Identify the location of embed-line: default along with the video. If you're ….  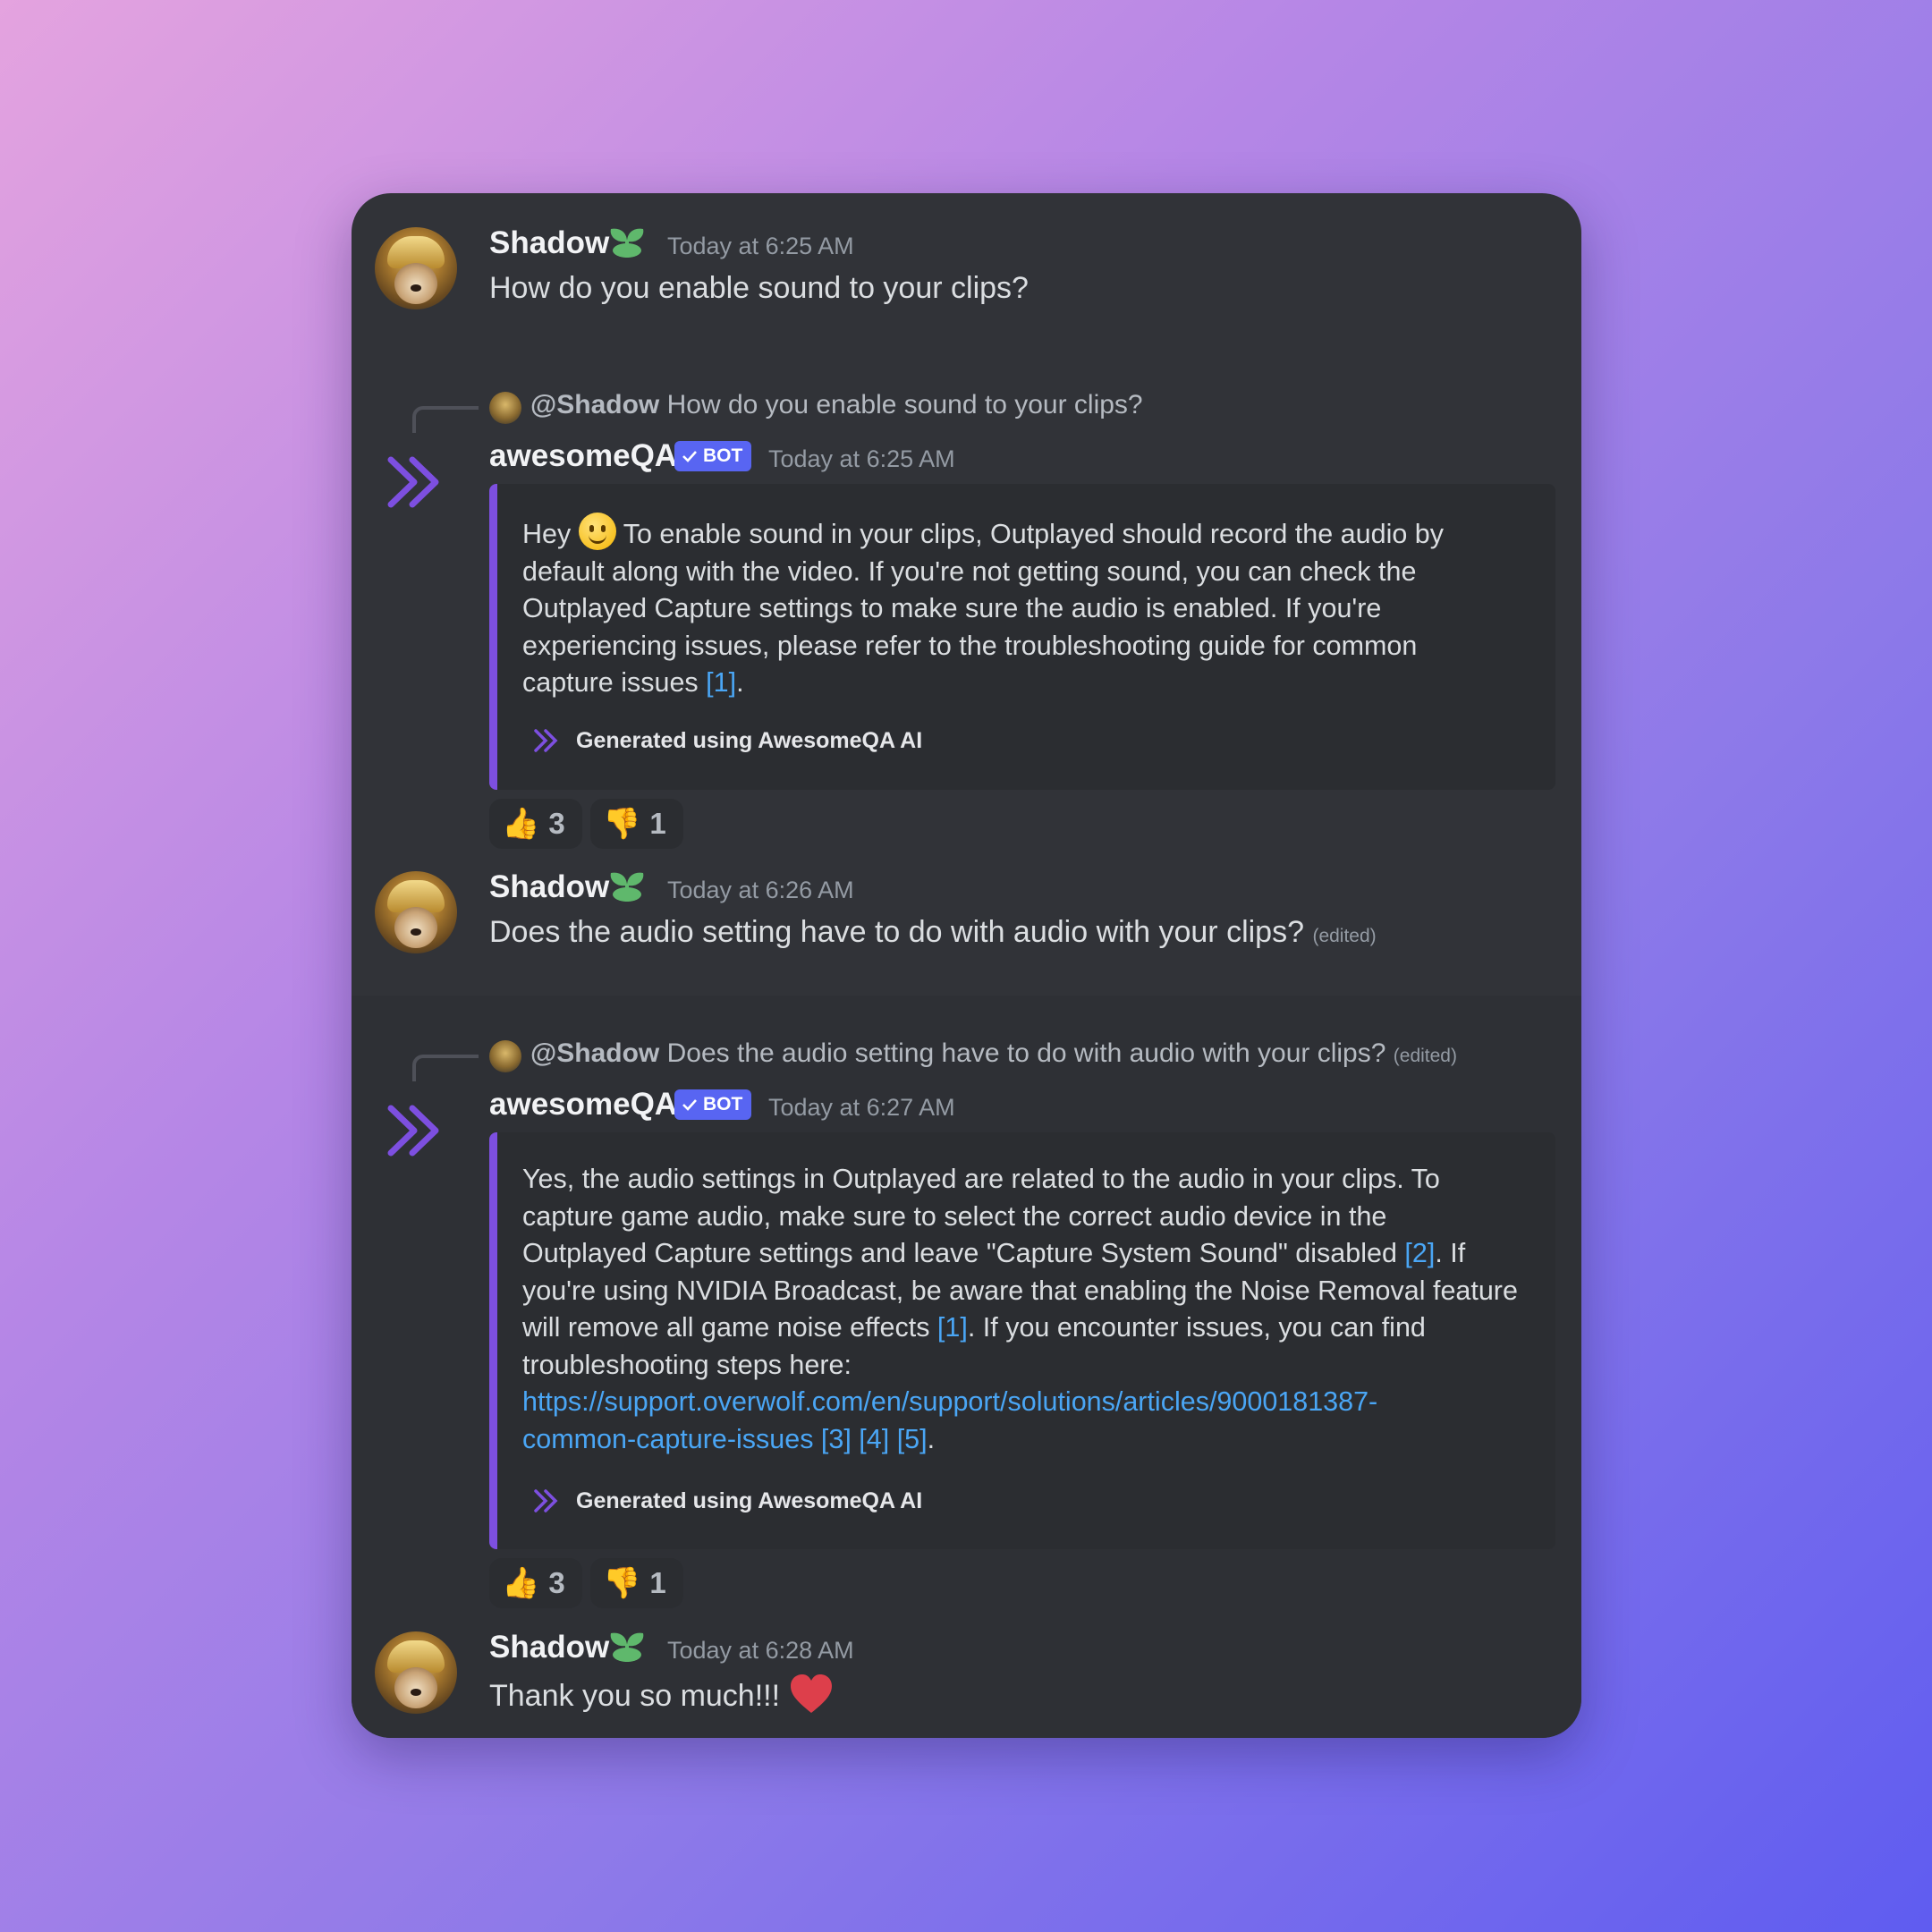
(969, 571).